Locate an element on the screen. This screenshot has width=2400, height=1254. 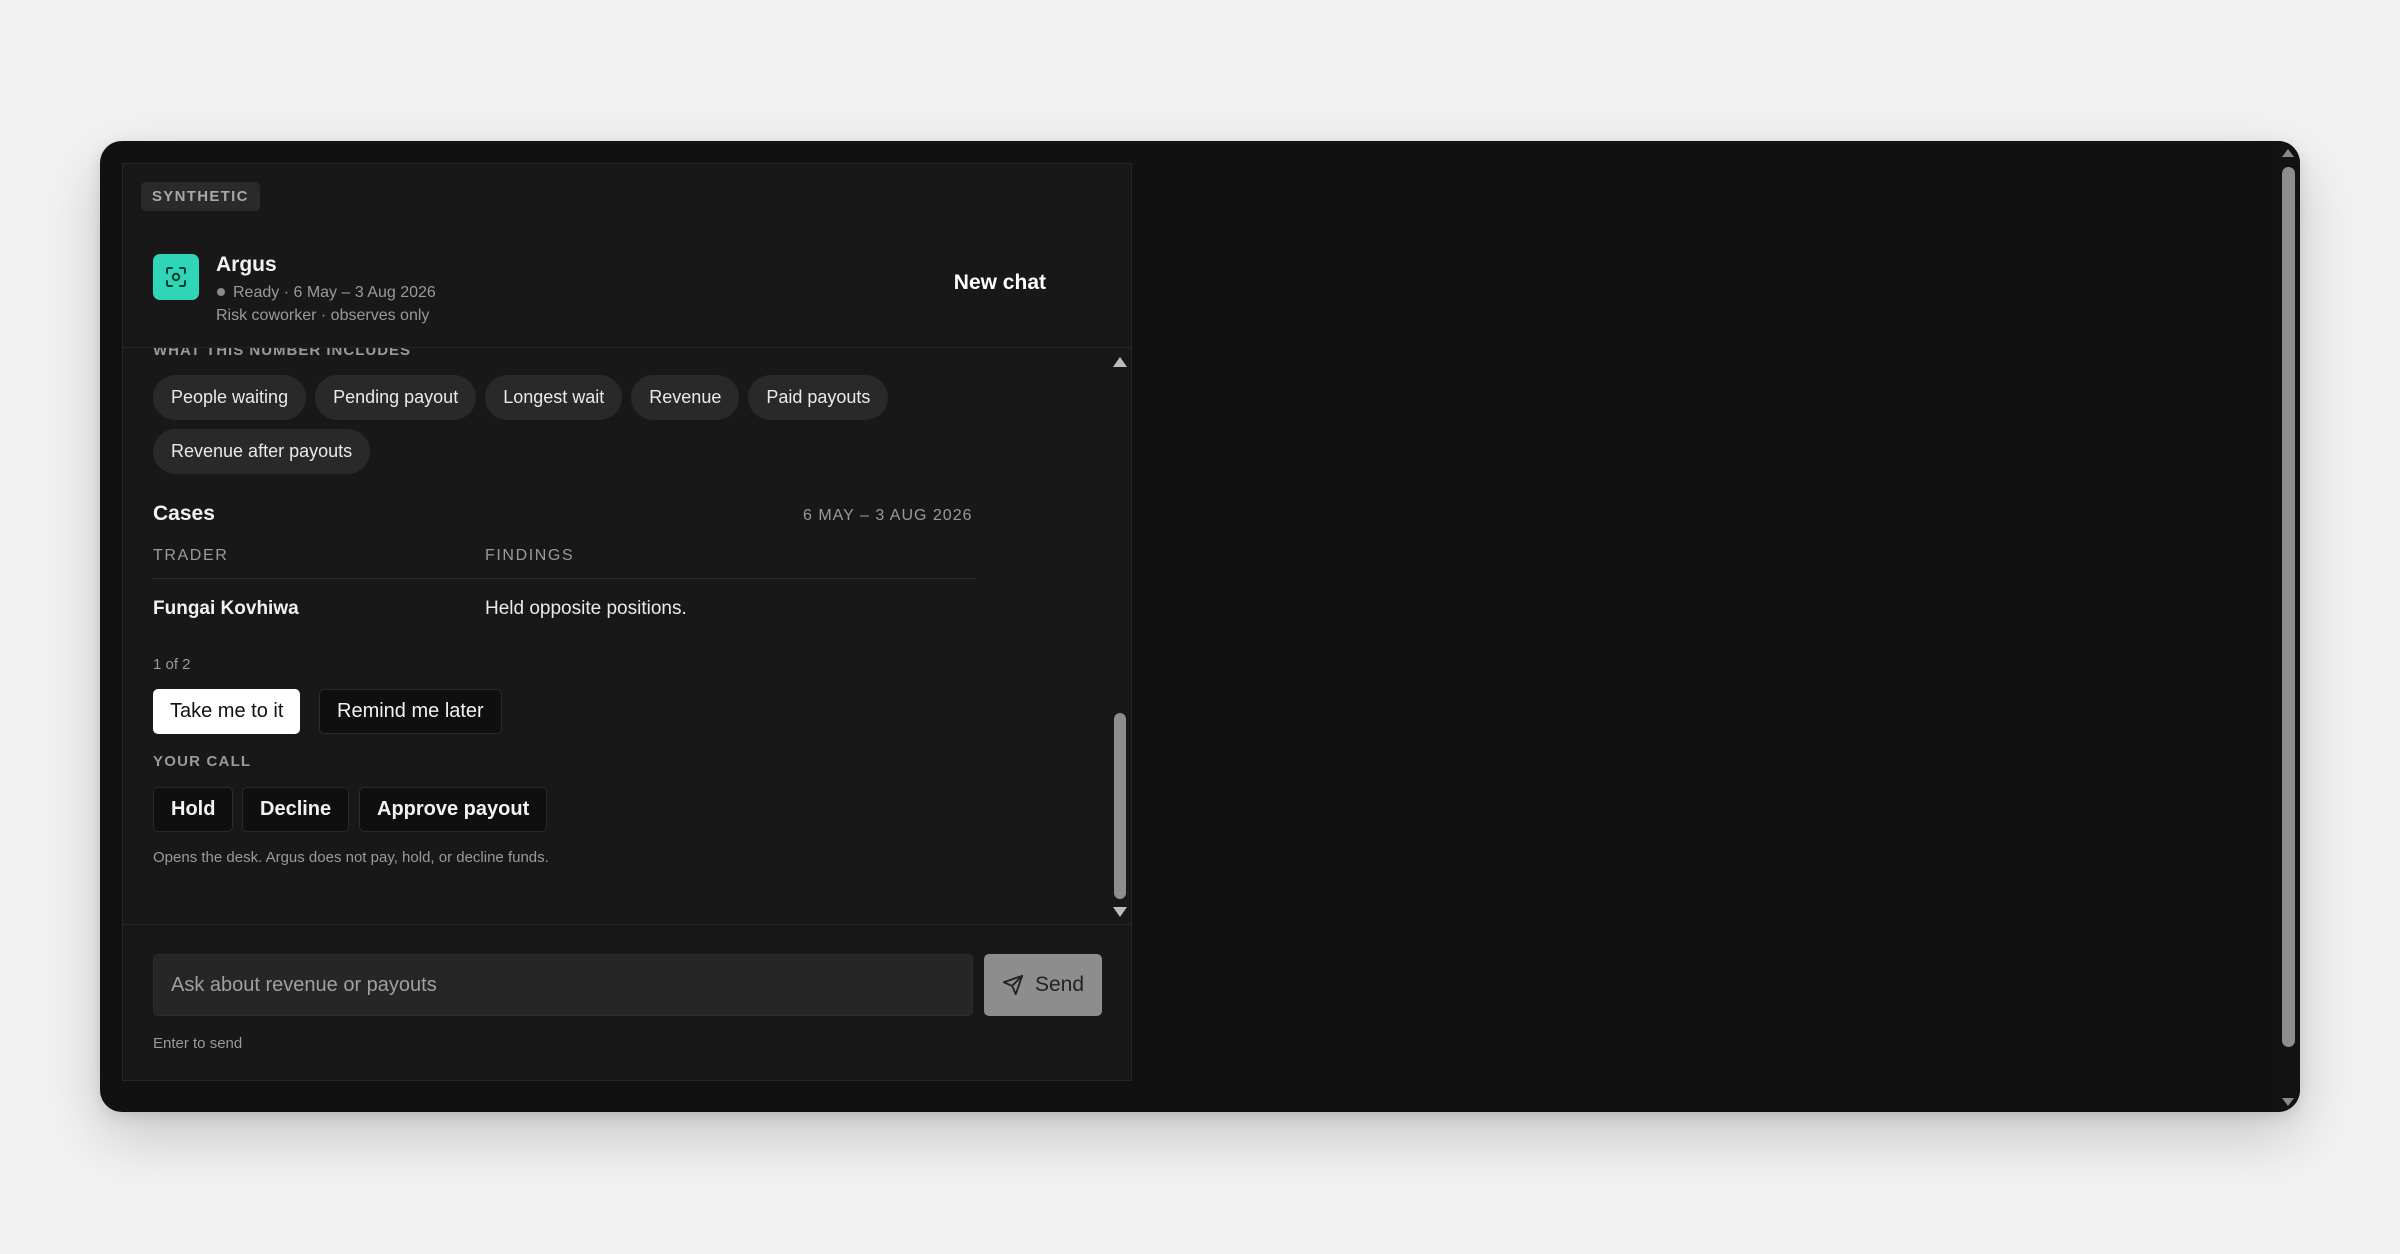
send-button: Send is located at coordinates (1043, 985).